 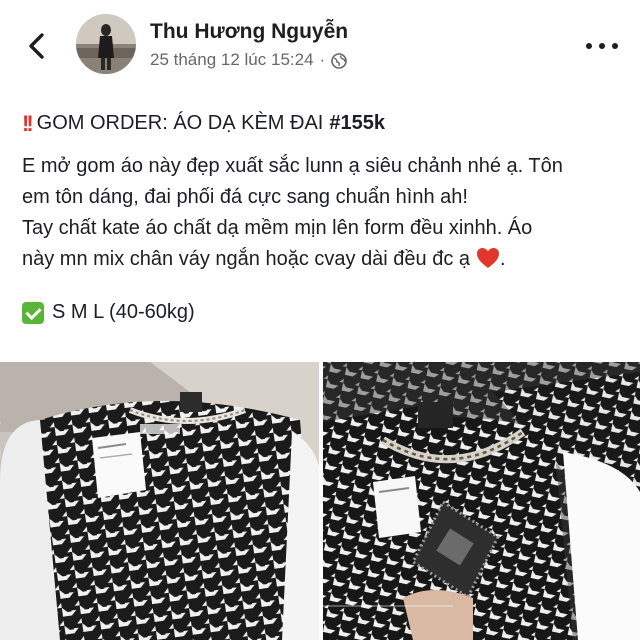 What do you see at coordinates (357, 123) in the screenshot?
I see `headline-price-hashtag: #155k` at bounding box center [357, 123].